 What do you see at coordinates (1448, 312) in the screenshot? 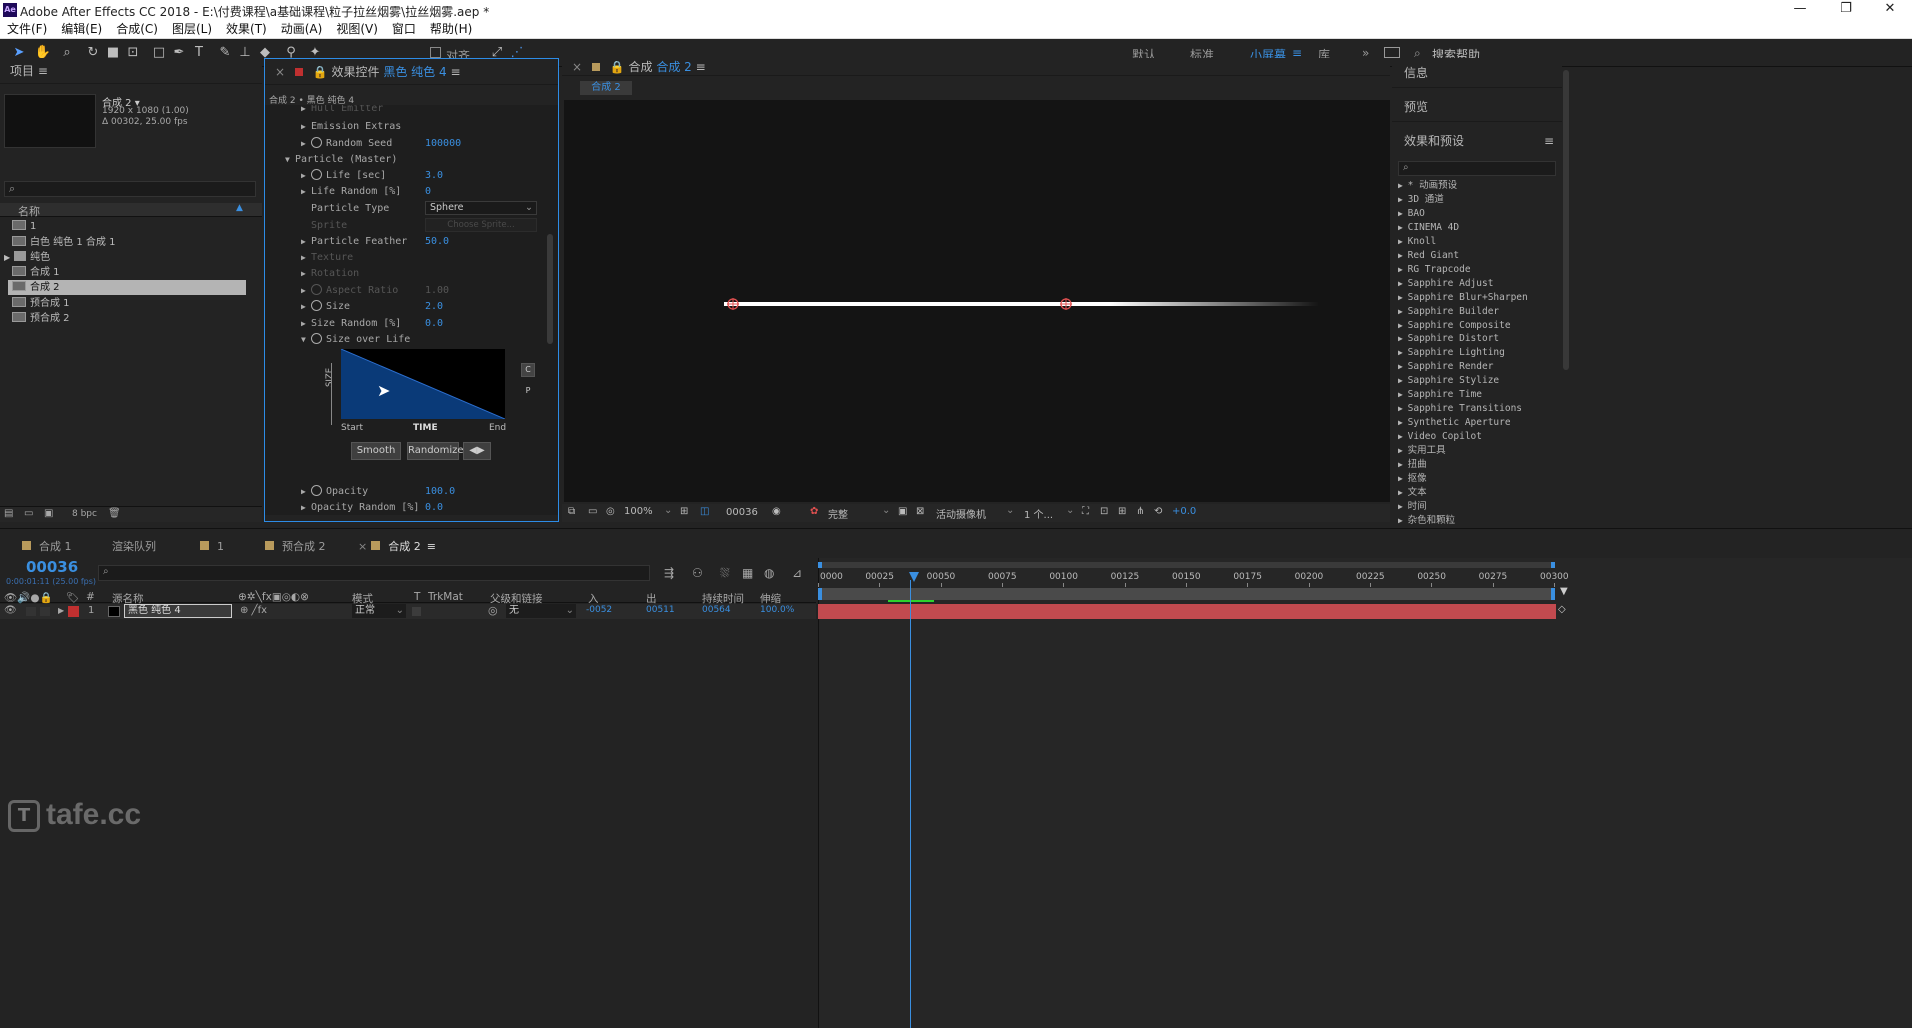
I see `effects-category-item: ▶ Sapphire Builder` at bounding box center [1448, 312].